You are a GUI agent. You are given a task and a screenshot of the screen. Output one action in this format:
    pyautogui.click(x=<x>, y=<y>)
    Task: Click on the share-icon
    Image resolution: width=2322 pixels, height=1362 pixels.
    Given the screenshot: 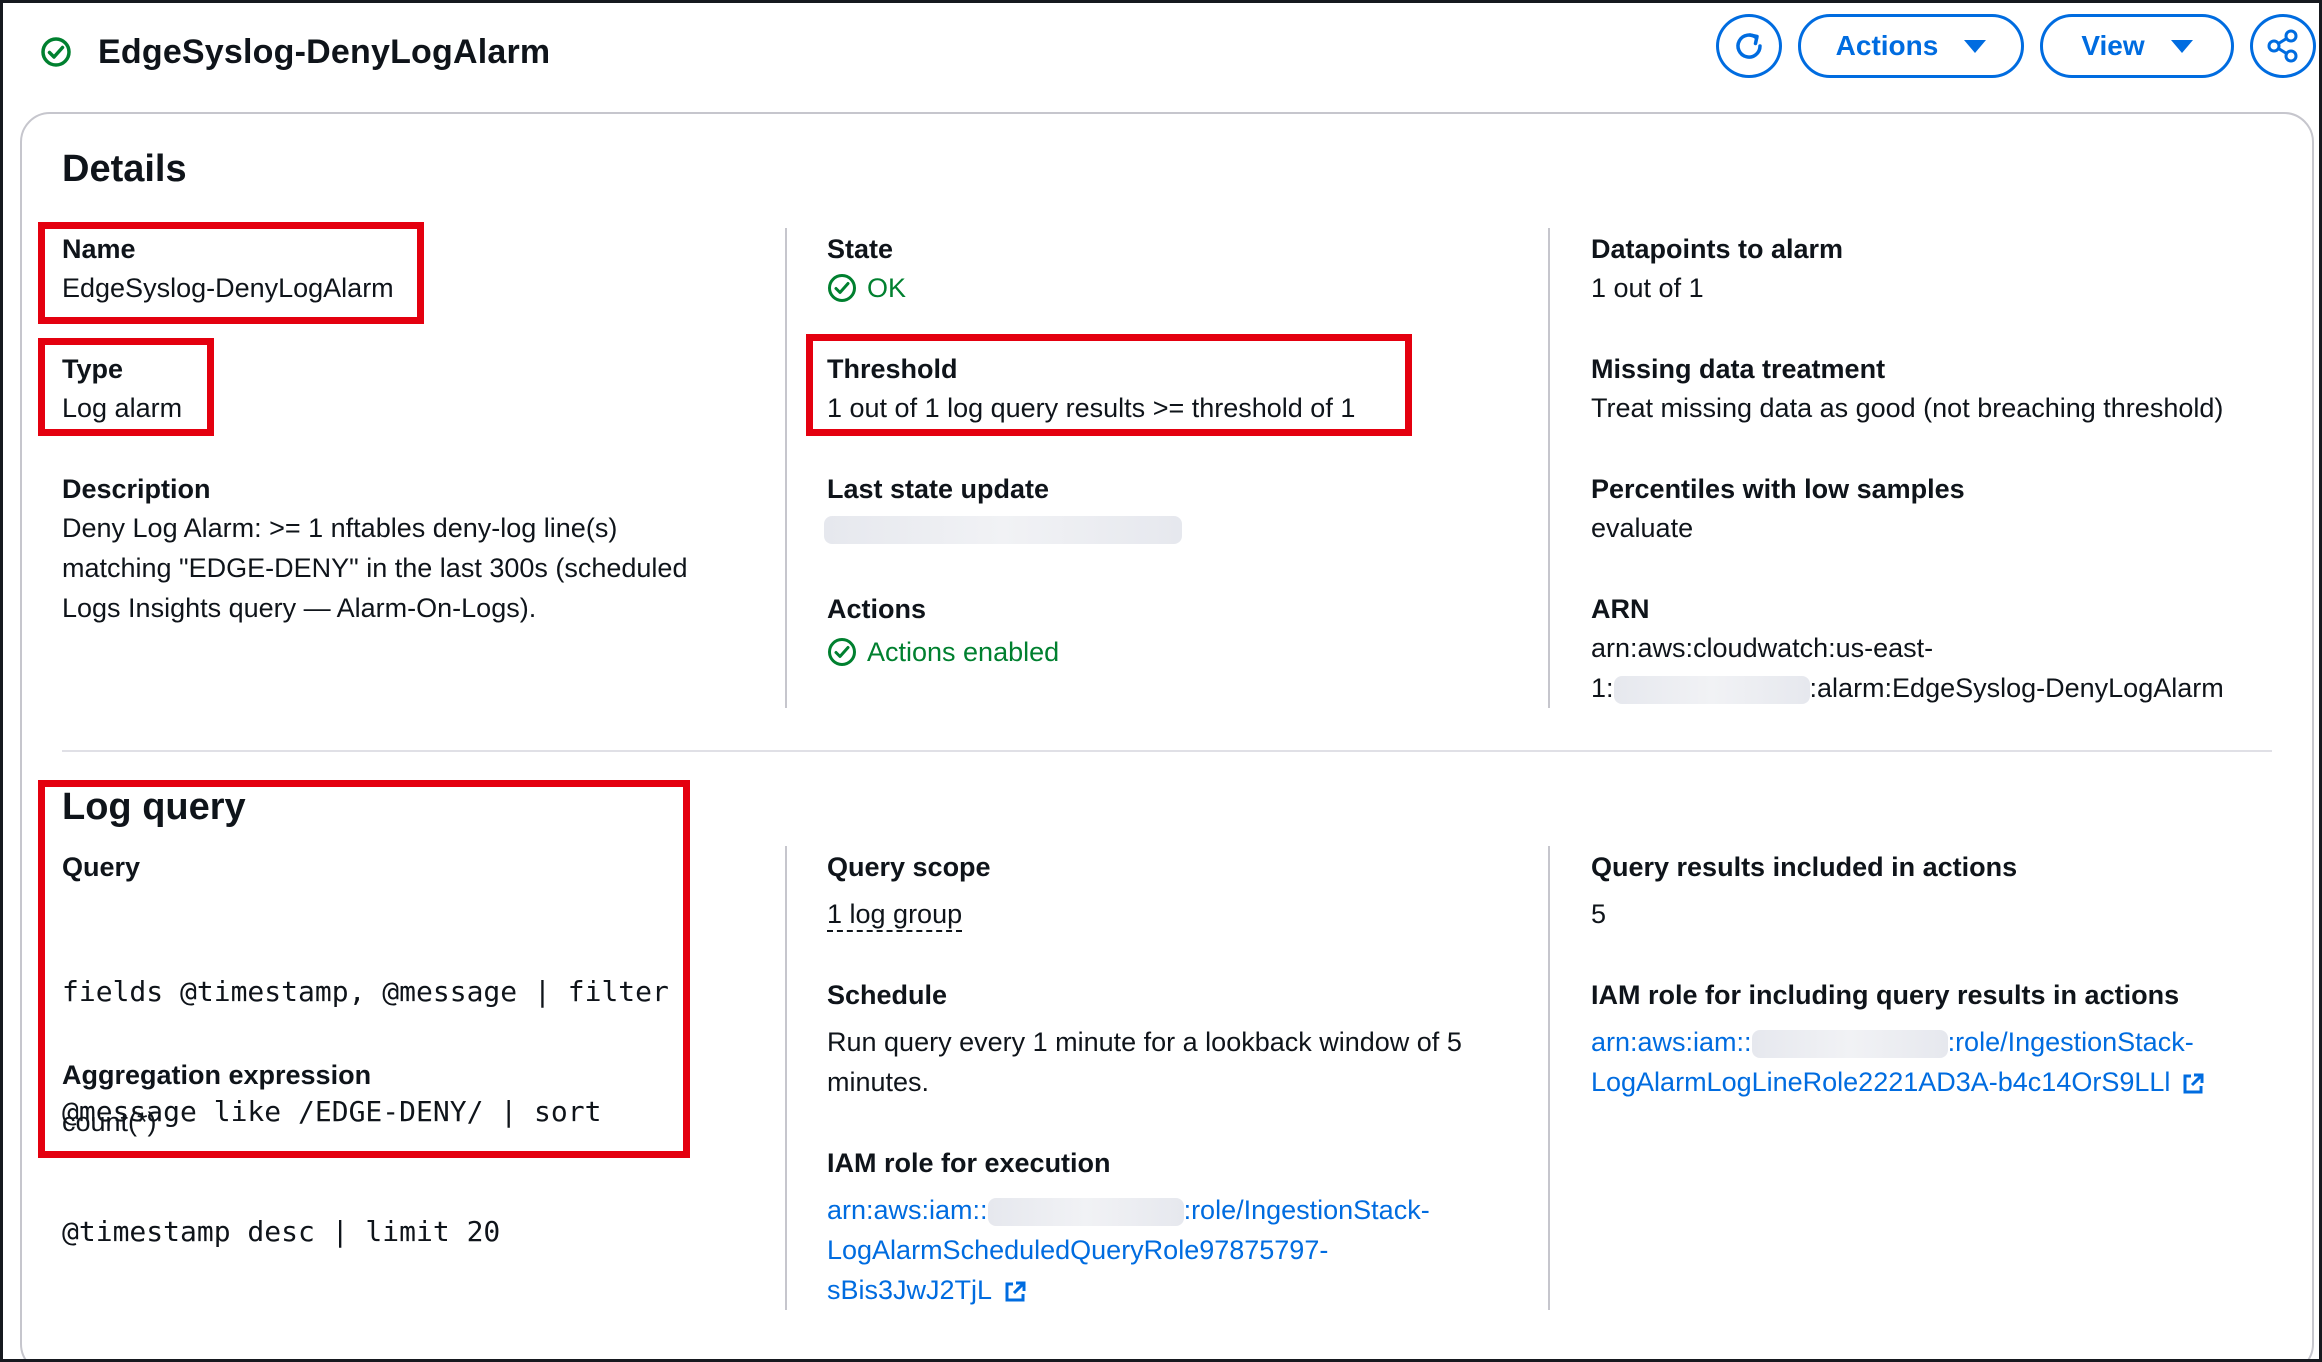 What is the action you would take?
    pyautogui.click(x=2282, y=46)
    